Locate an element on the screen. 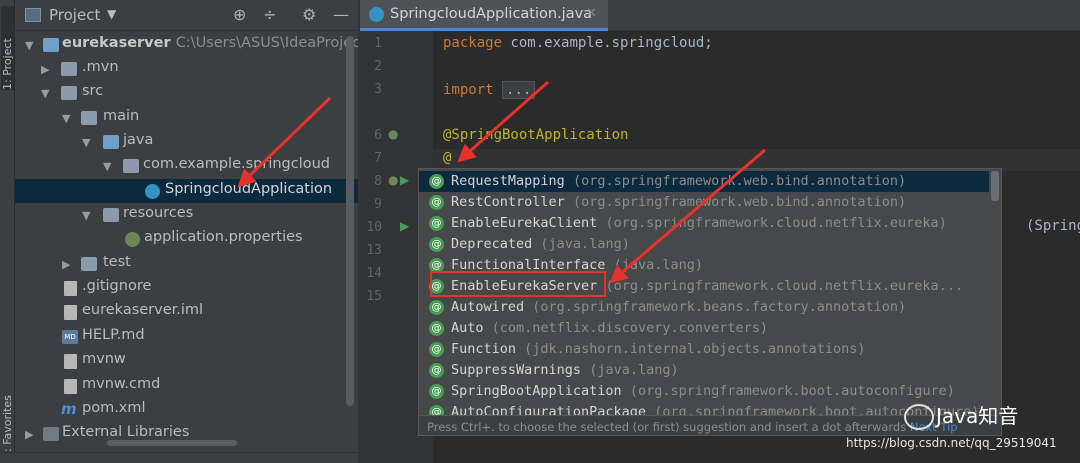 This screenshot has height=463, width=1080. arrow-to-class is located at coordinates (284, 142).